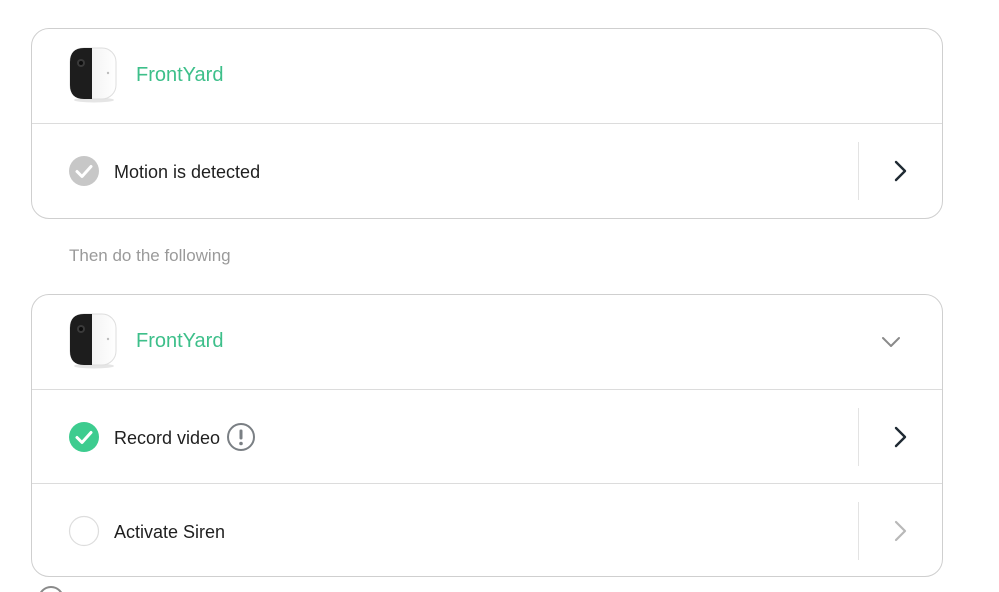 The height and width of the screenshot is (592, 999). I want to click on clipped-heading, so click(72, 5).